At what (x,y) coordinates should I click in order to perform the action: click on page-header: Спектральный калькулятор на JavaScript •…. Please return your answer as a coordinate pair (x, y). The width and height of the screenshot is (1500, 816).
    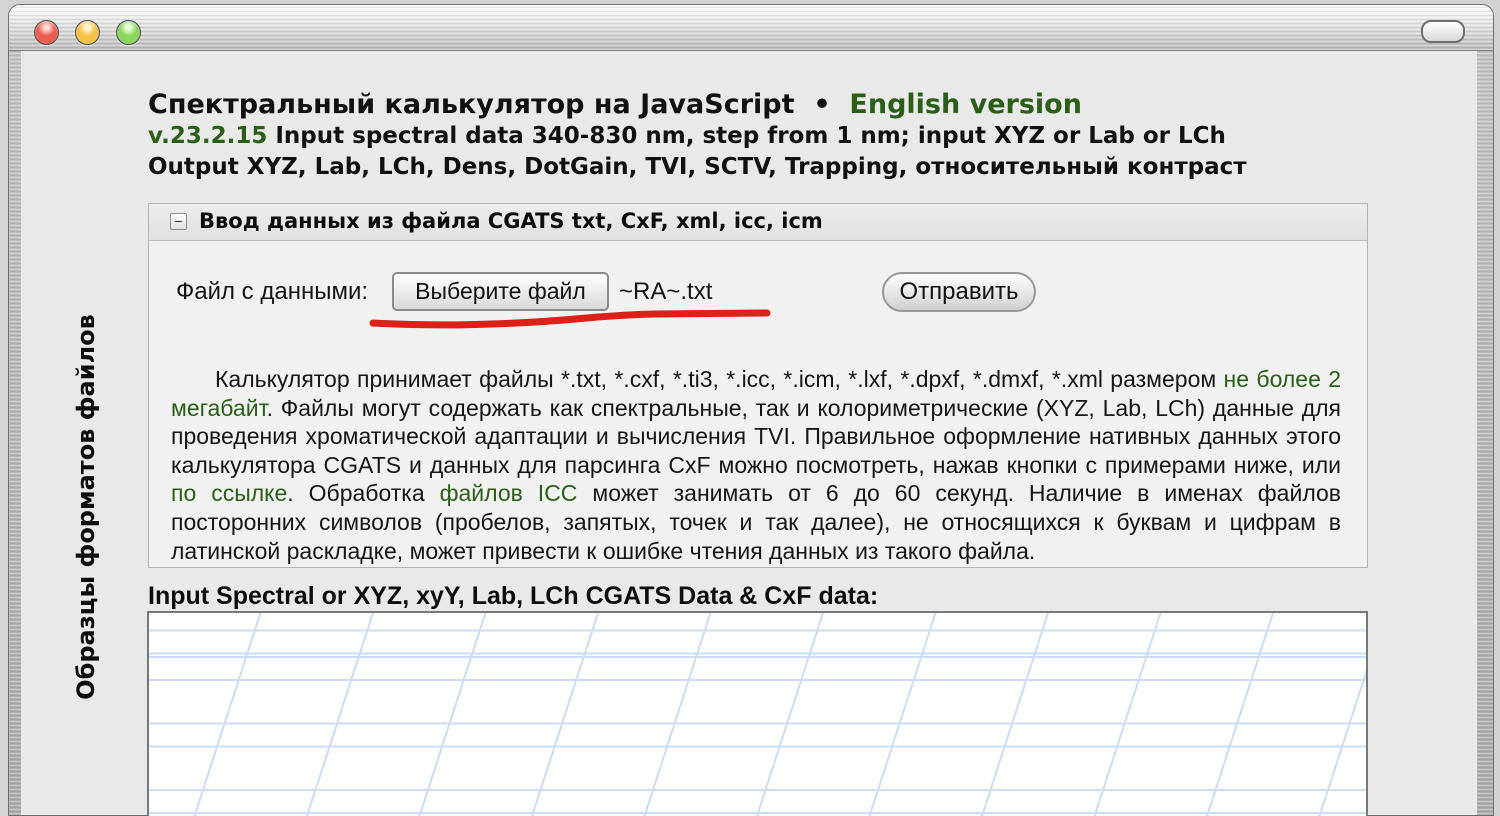
    Looking at the image, I should click on (768, 135).